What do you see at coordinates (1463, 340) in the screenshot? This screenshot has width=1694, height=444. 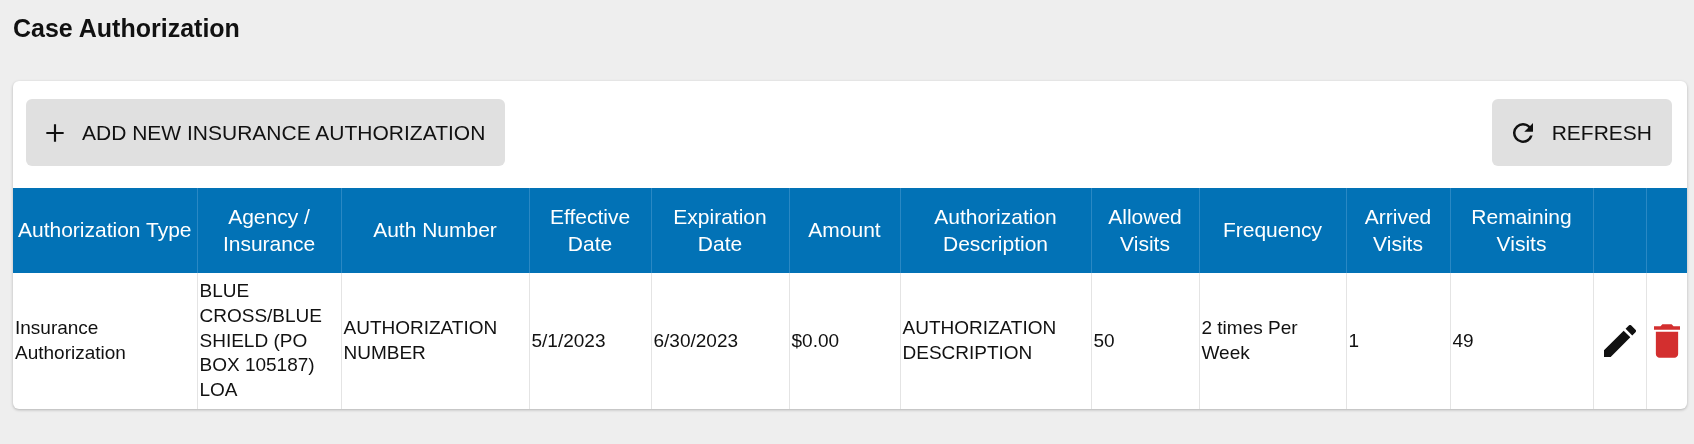 I see `table-cell: 49` at bounding box center [1463, 340].